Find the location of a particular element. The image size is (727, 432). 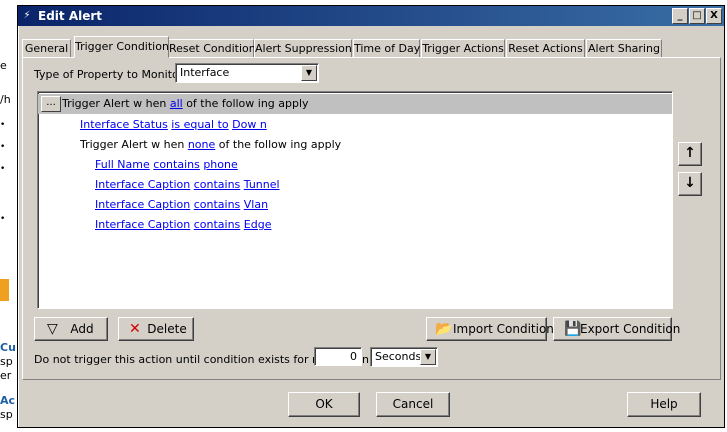

property-type-select: Interface ▼ is located at coordinates (247, 73).